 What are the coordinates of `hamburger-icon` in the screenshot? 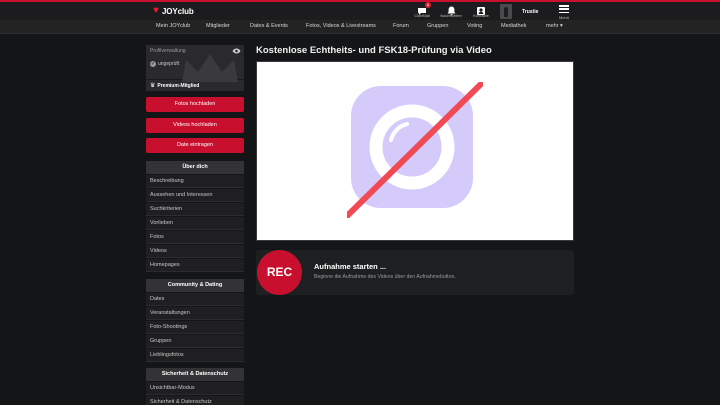 It's located at (564, 9).